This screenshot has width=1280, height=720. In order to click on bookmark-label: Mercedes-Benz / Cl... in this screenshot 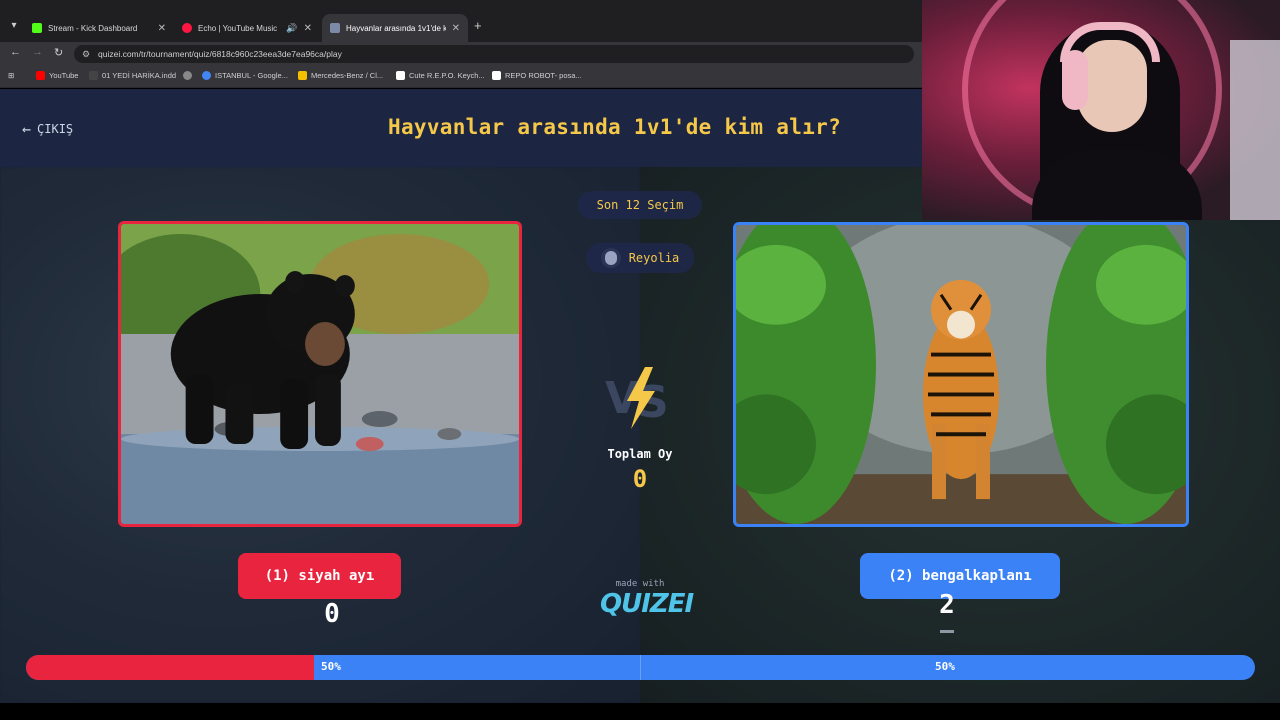, I will do `click(347, 75)`.